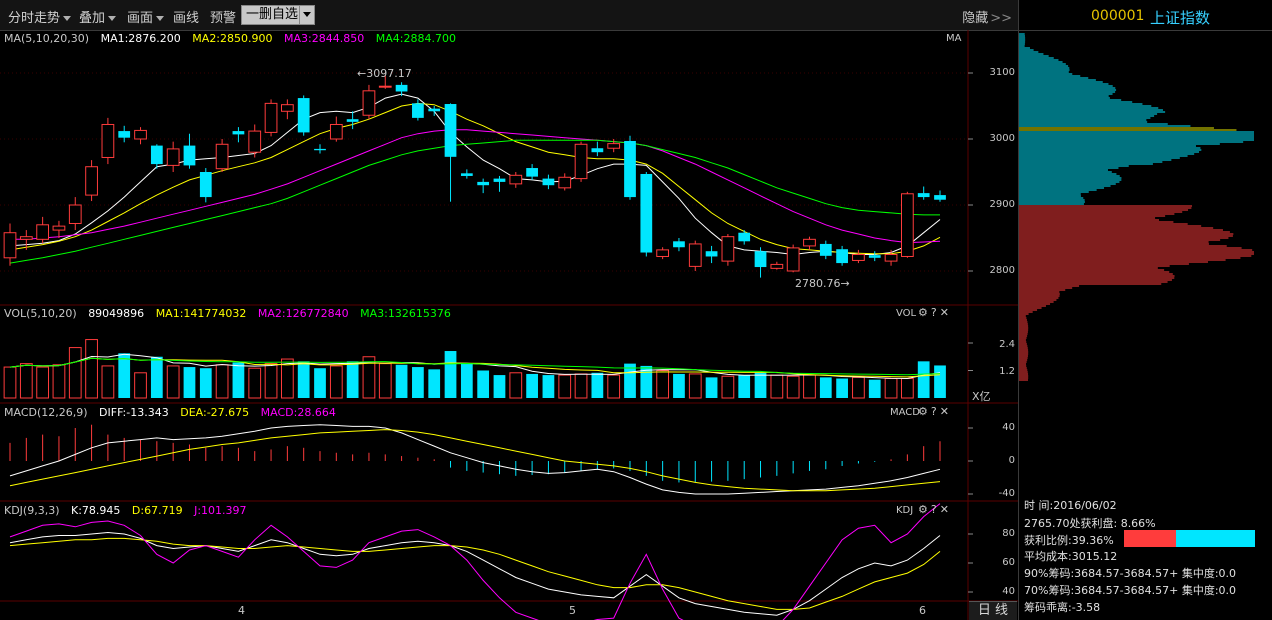  I want to click on ma-line-ma3, so click(475, 186).